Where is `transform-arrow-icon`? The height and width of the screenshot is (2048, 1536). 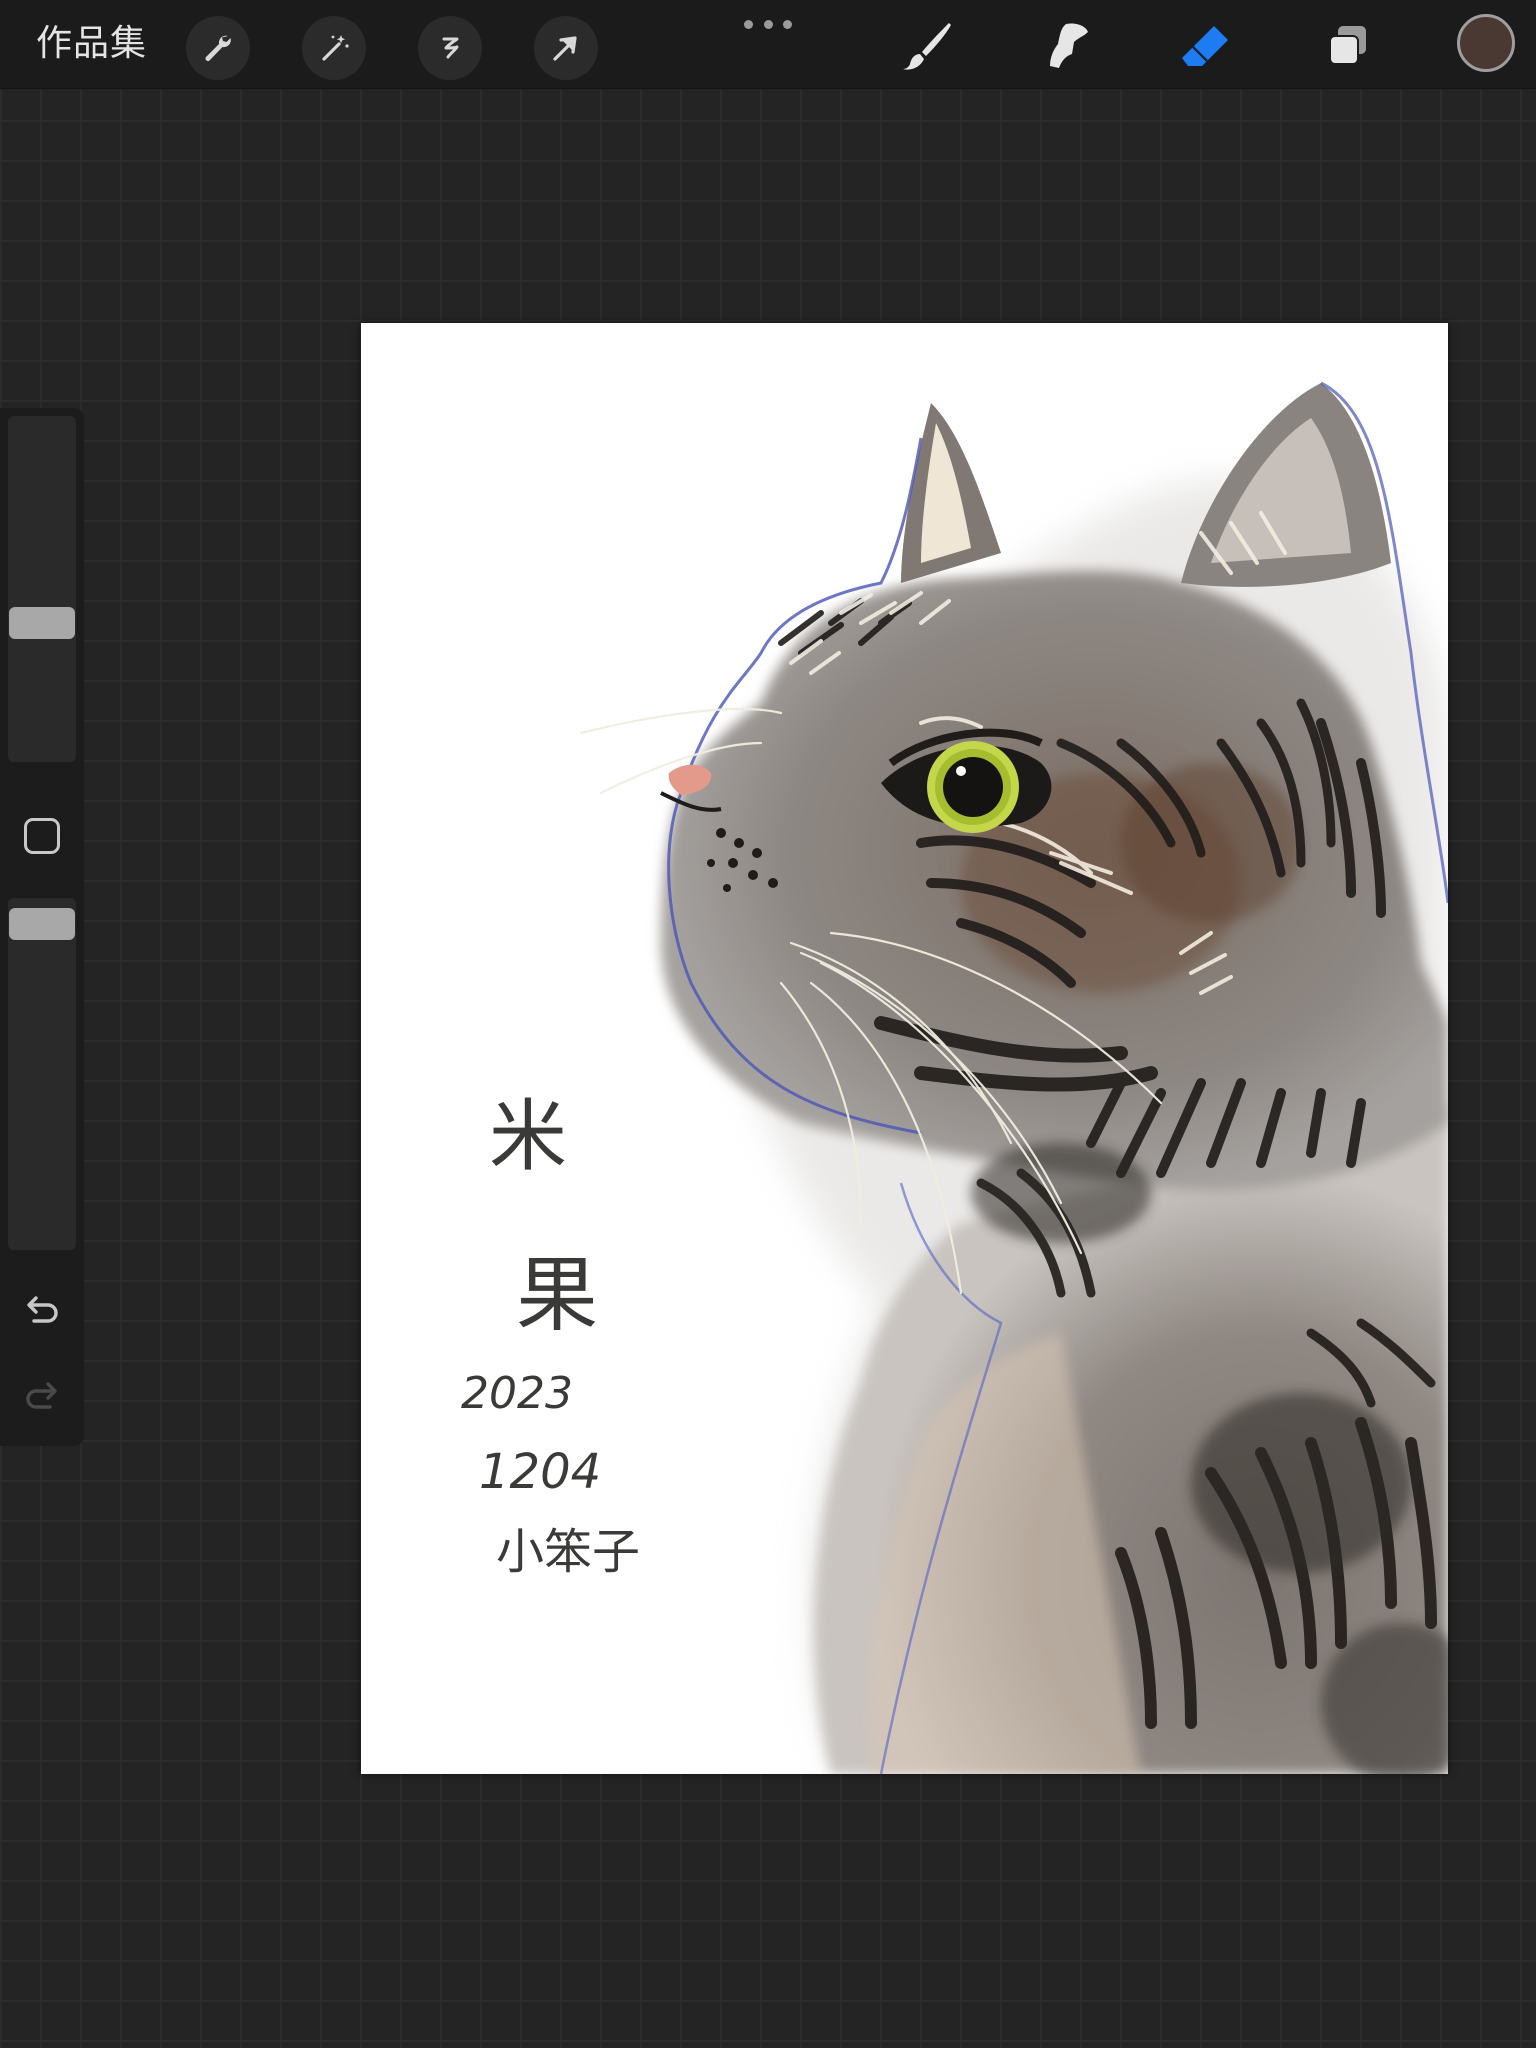
transform-arrow-icon is located at coordinates (565, 48).